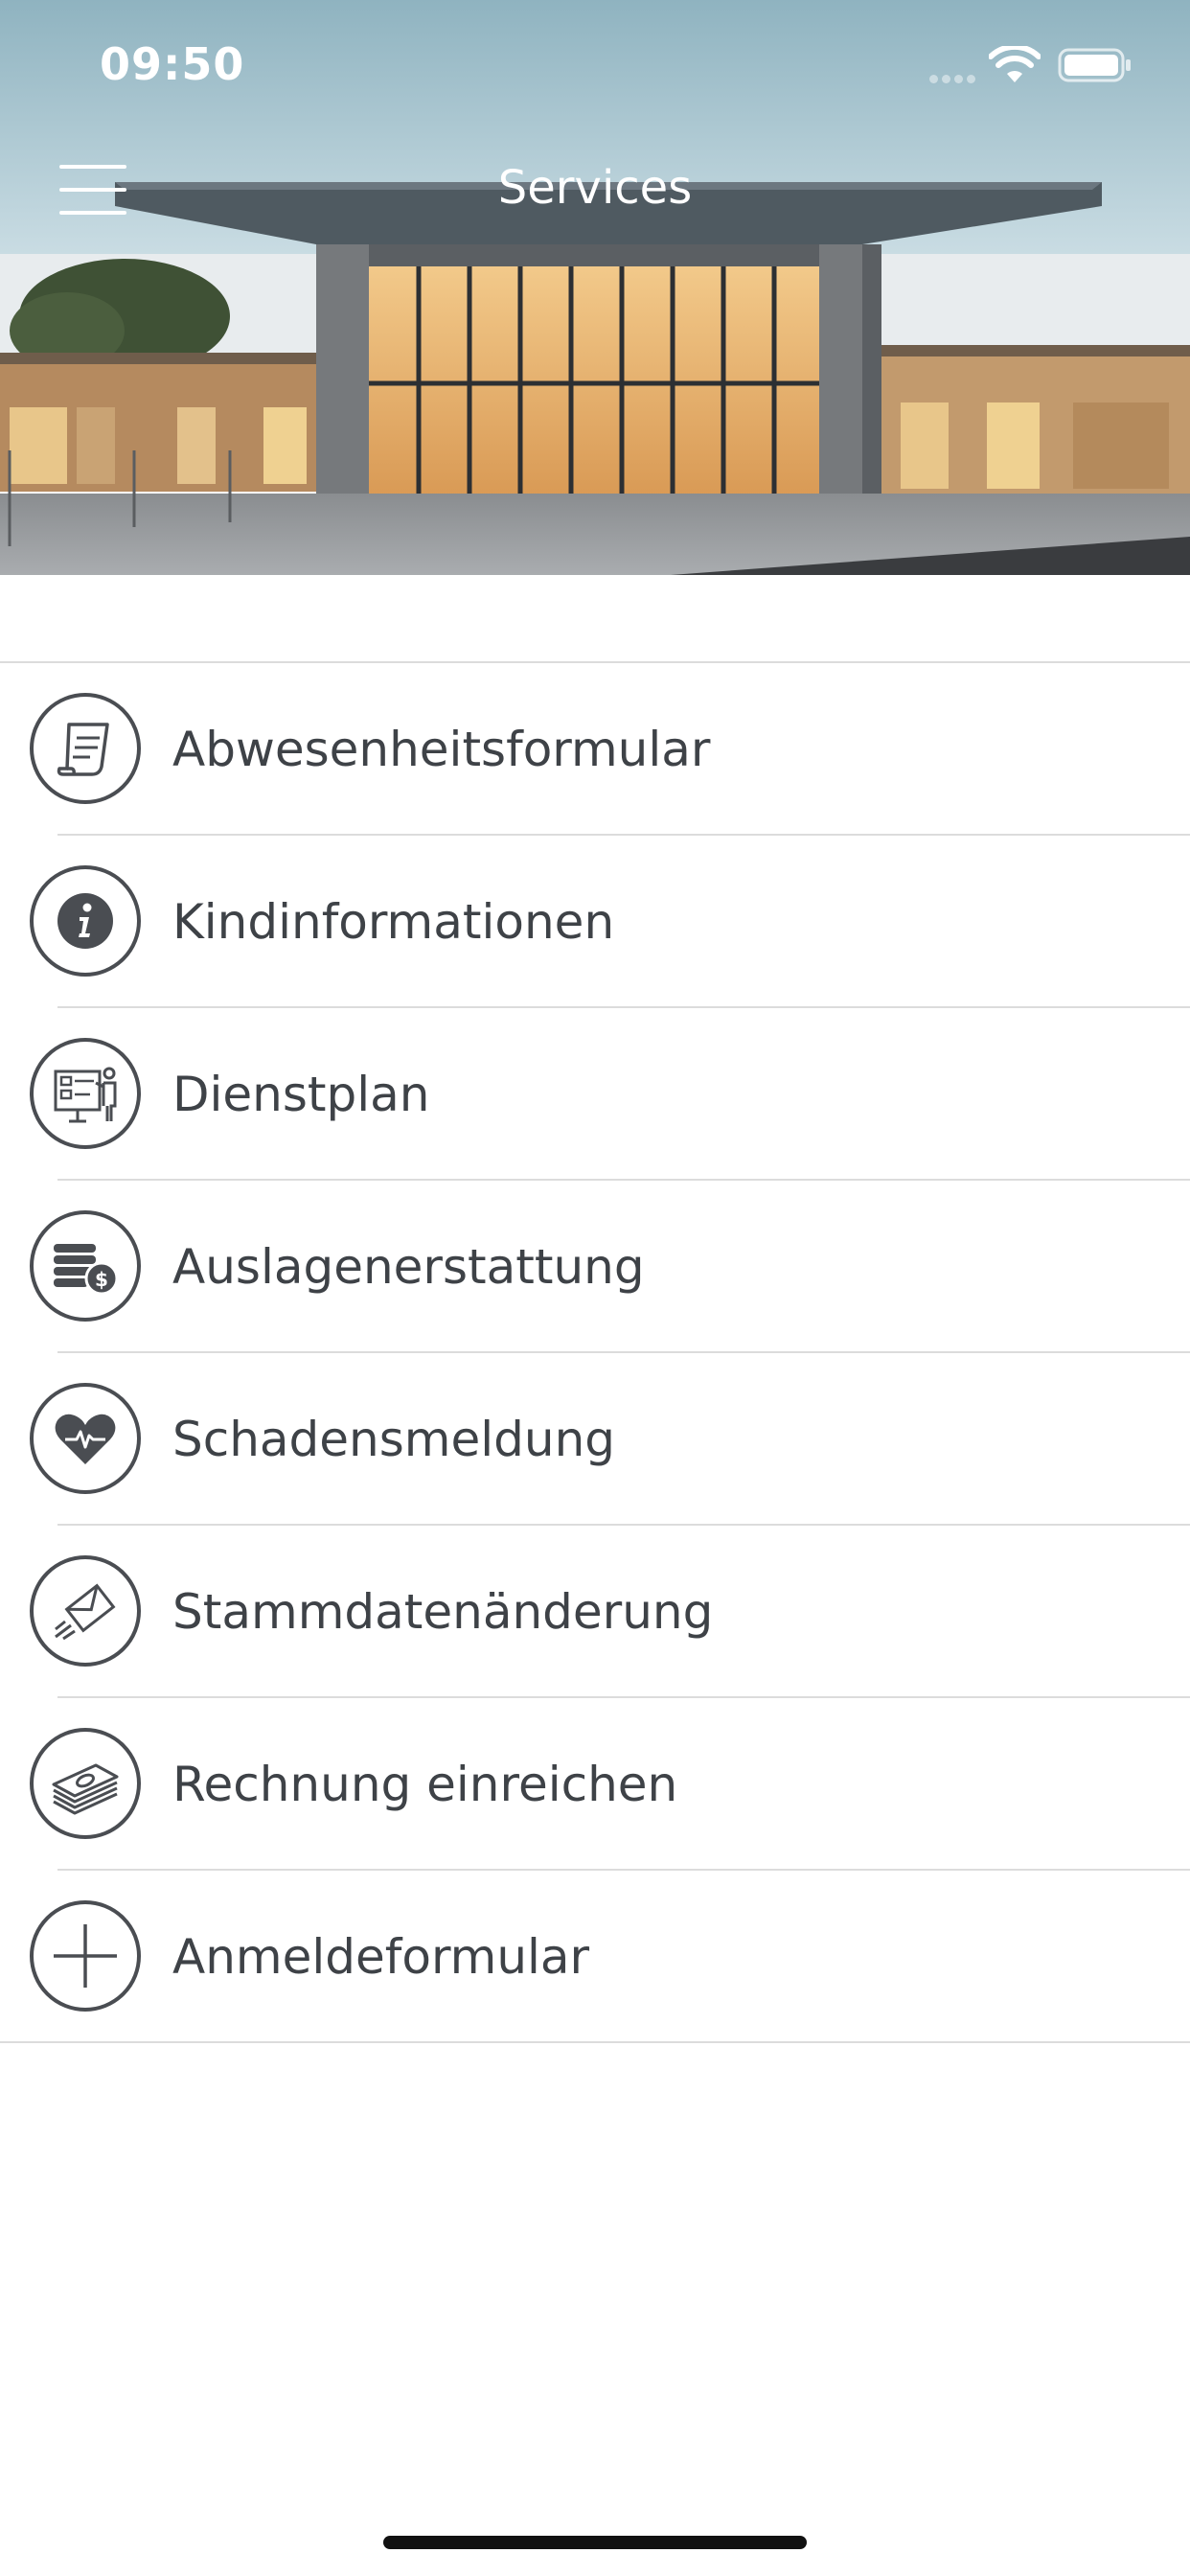  What do you see at coordinates (956, 76) in the screenshot?
I see `cellular-signal-icon` at bounding box center [956, 76].